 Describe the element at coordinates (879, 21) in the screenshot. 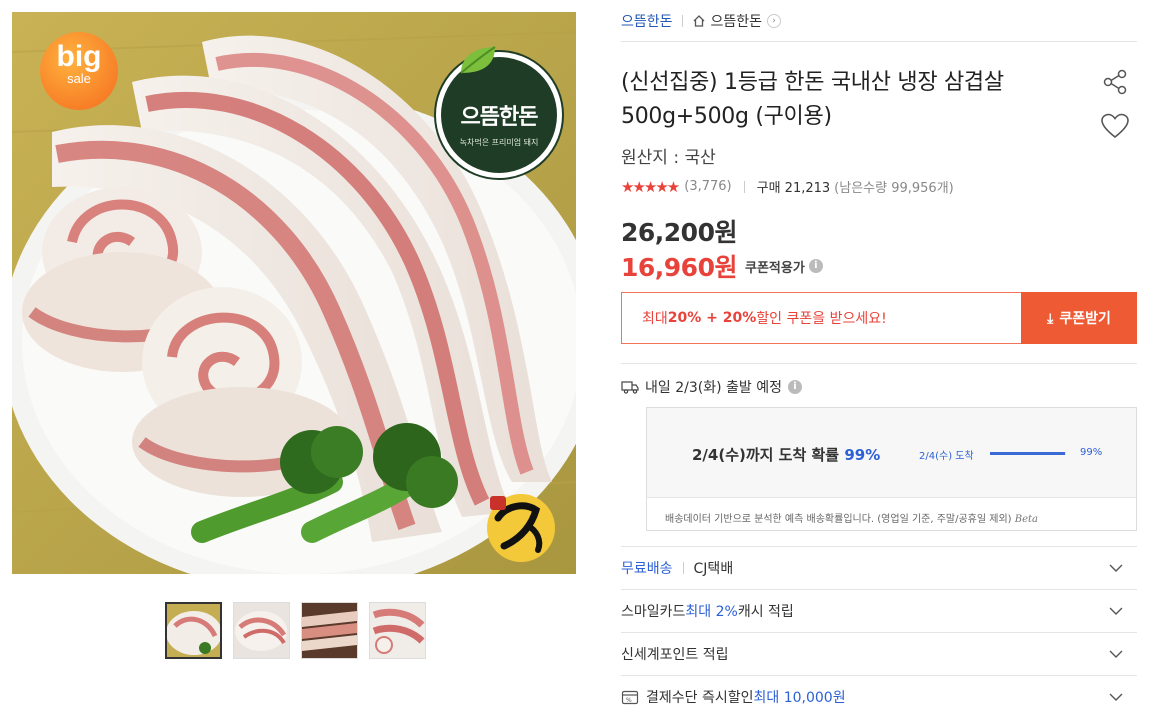

I see `breadcrumb: 으뜸한돈 으뜸한돈 ›` at that location.